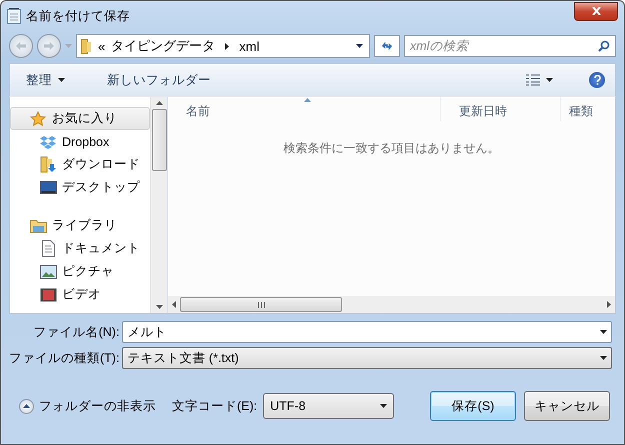 The height and width of the screenshot is (445, 625). I want to click on breadcrumb: タイピングデータ, so click(163, 46).